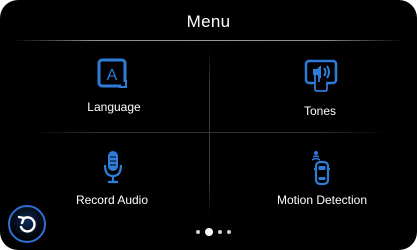 This screenshot has width=417, height=250. I want to click on grid-divider-horizontal, so click(208, 132).